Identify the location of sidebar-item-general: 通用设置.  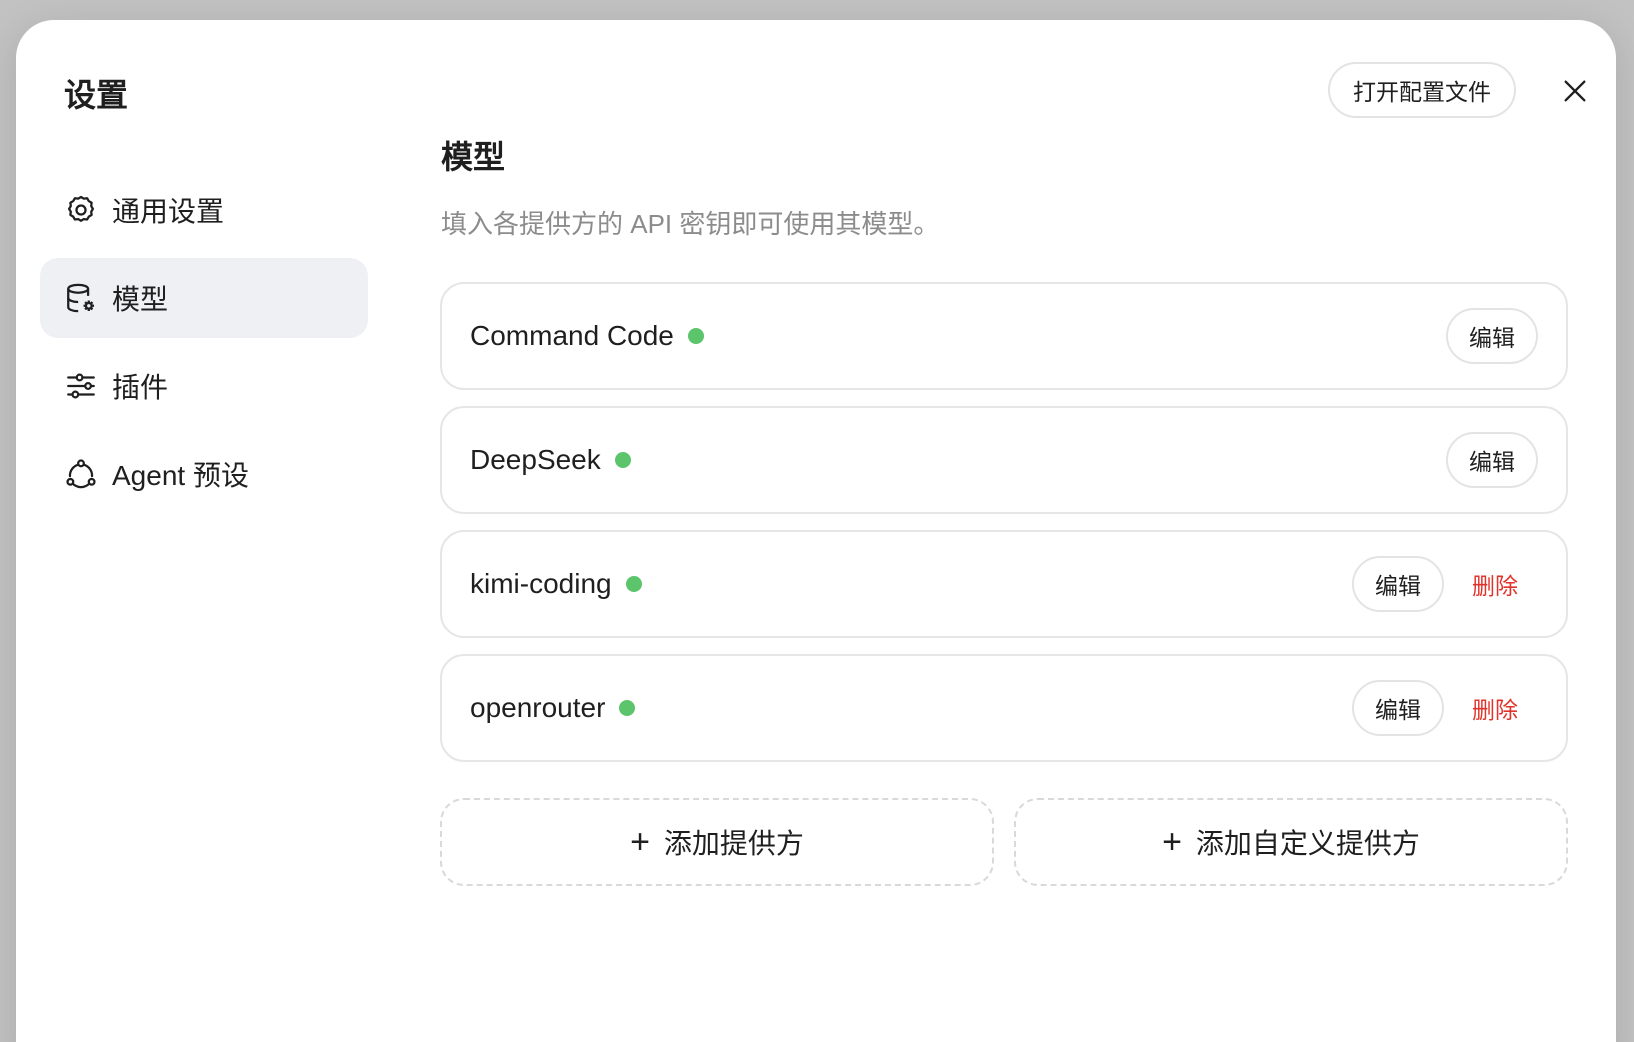
(204, 210).